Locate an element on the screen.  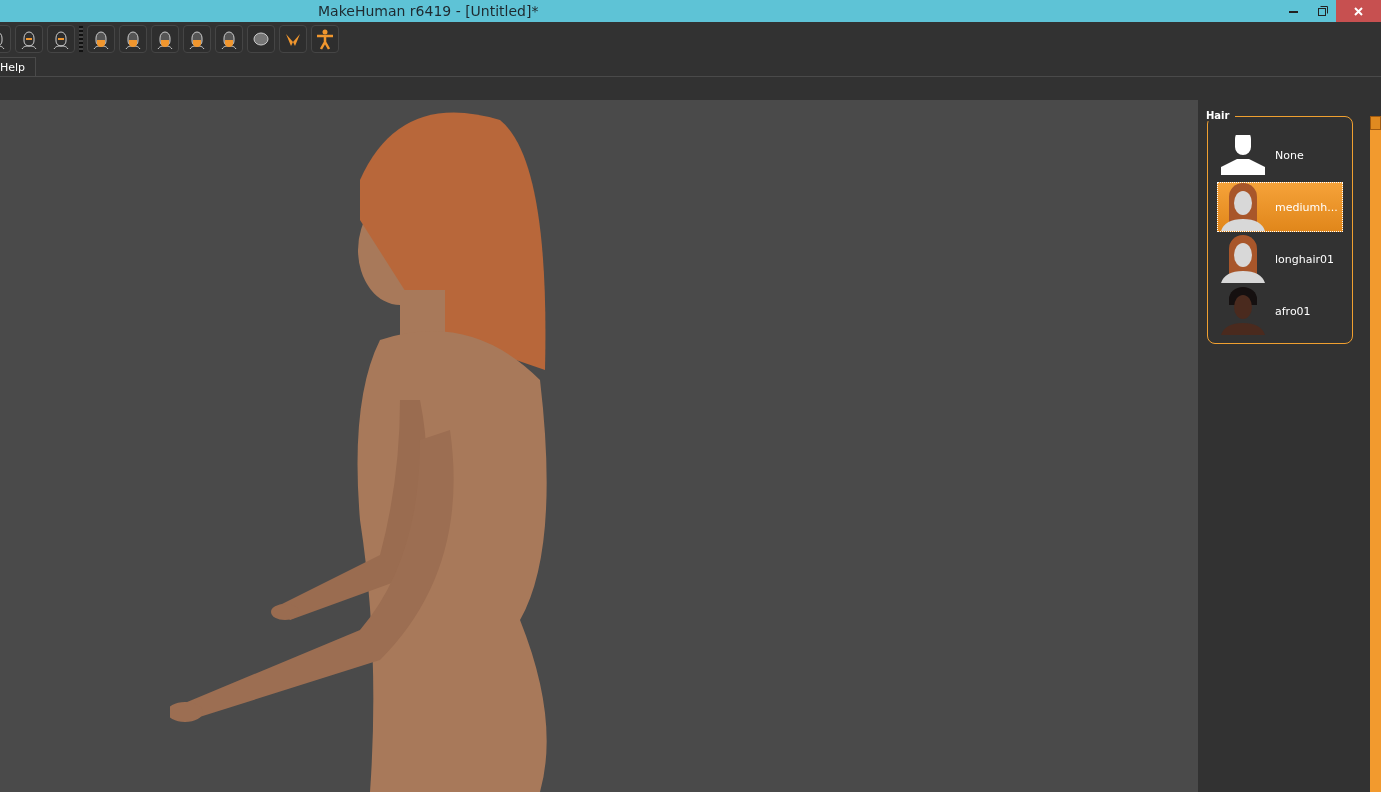
window-title: MakeHuman r6419 - [Untitled]* is located at coordinates (428, 11).